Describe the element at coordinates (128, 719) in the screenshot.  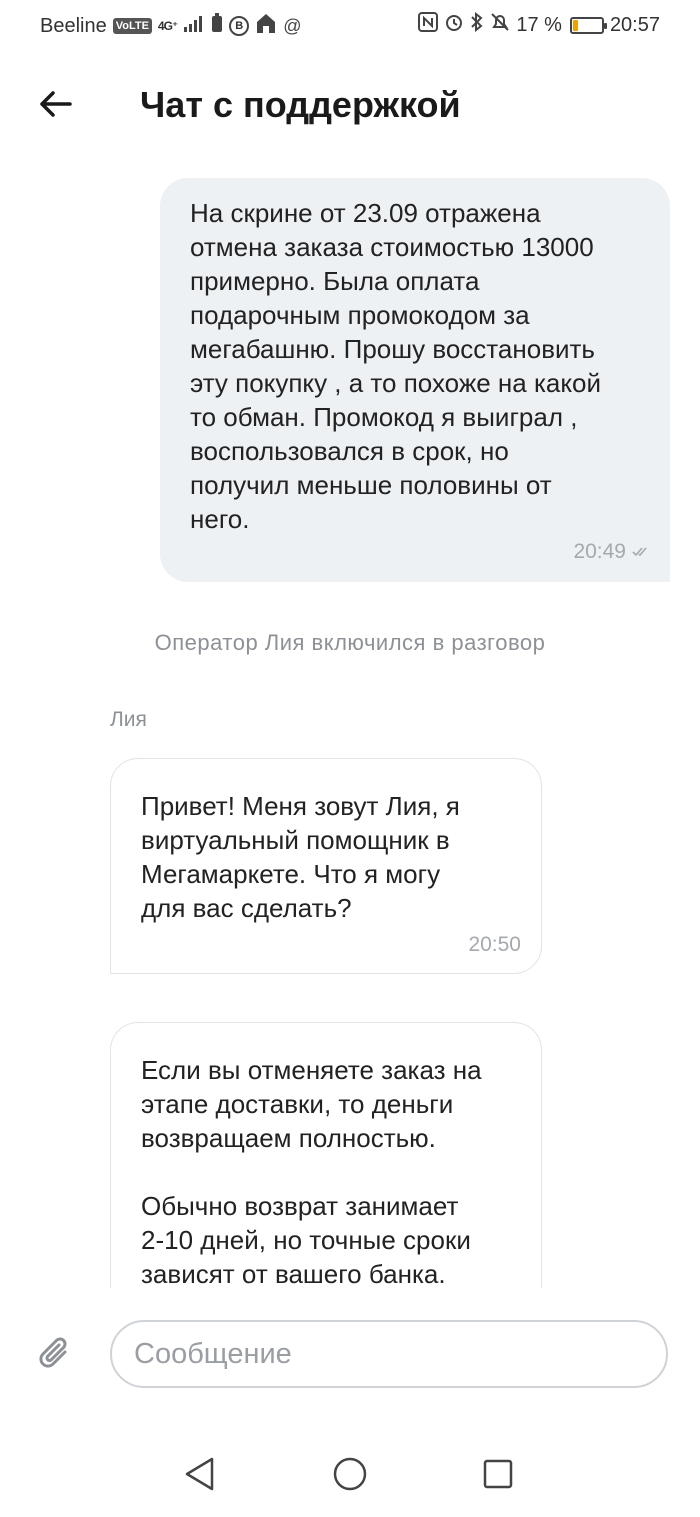
I see `operator-name: Лия` at that location.